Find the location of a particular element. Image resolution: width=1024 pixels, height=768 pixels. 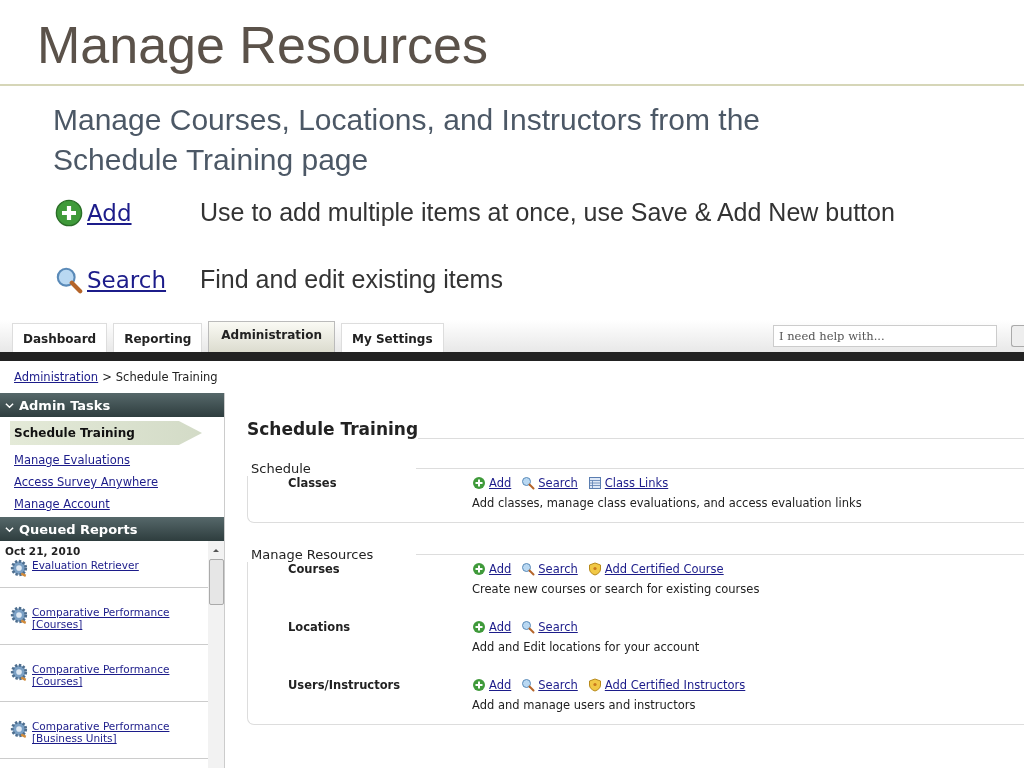

report-link: Comparative Performance [Business Units] is located at coordinates (107, 732).